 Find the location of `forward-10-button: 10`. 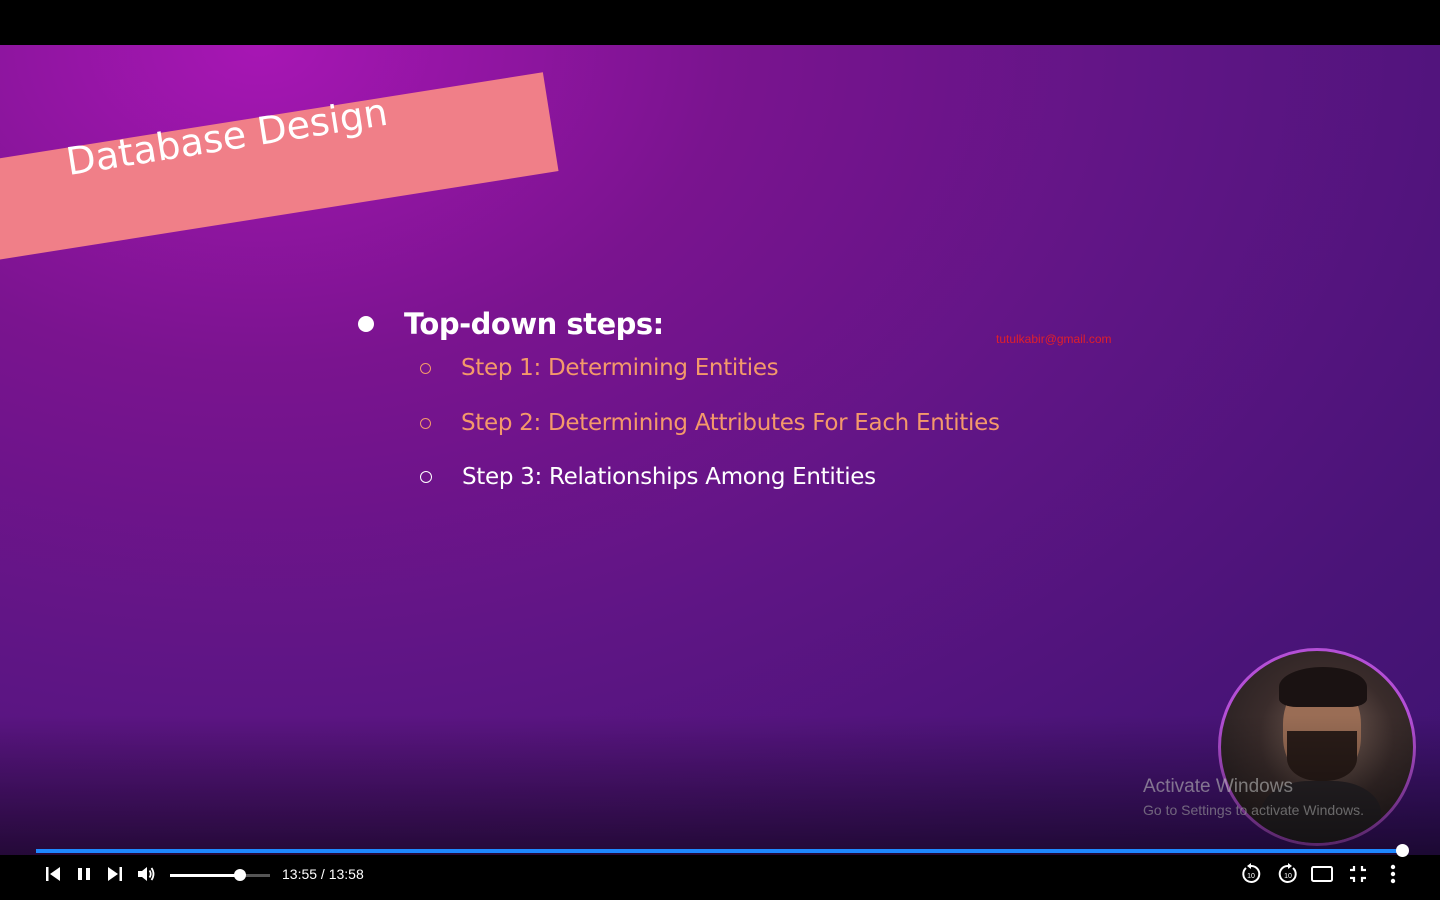

forward-10-button: 10 is located at coordinates (1288, 874).